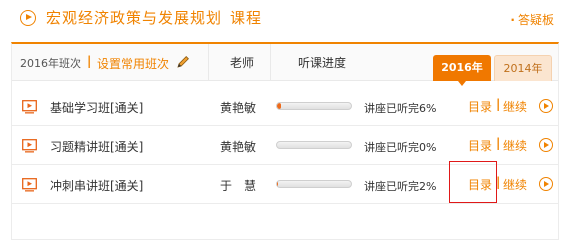 The width and height of the screenshot is (564, 244). Describe the element at coordinates (96, 185) in the screenshot. I see `course-name: 冲刺串讲班[通关]` at that location.